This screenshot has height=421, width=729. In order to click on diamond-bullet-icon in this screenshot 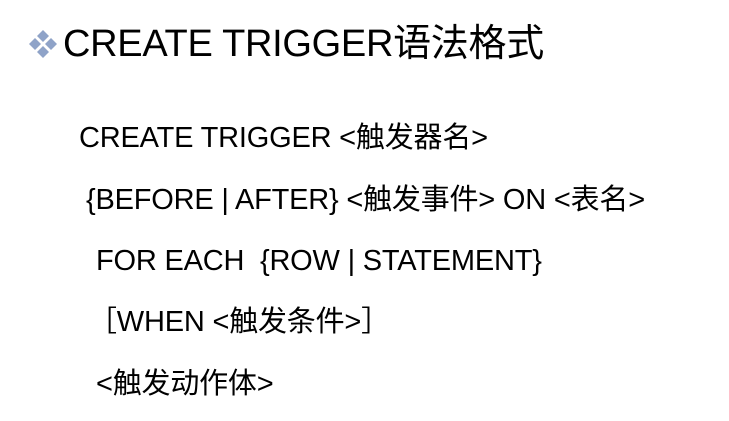, I will do `click(43, 44)`.